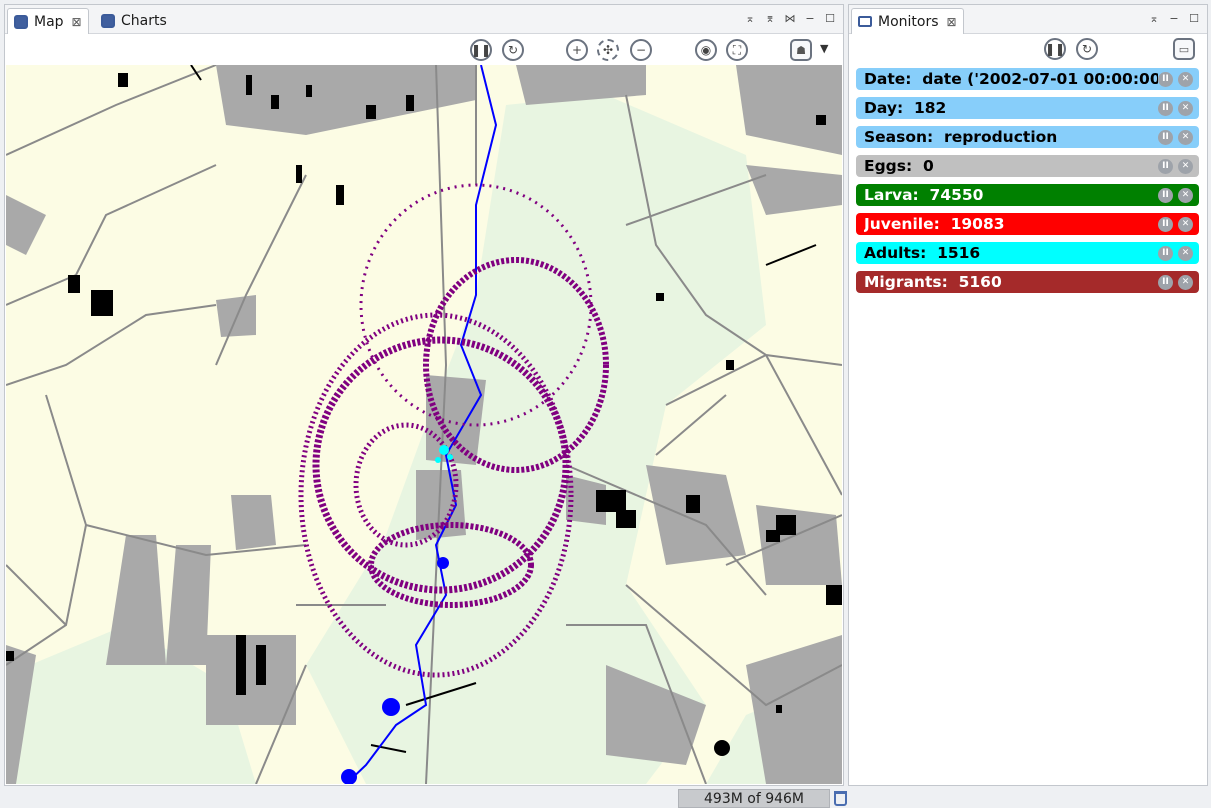  I want to click on monitor-icon, so click(865, 21).